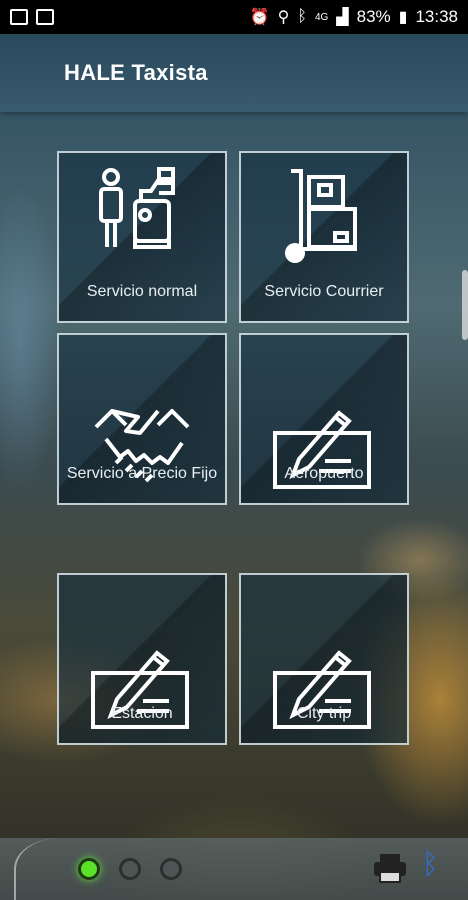 The image size is (468, 900). What do you see at coordinates (324, 473) in the screenshot?
I see `tile-label: Aeropuerto` at bounding box center [324, 473].